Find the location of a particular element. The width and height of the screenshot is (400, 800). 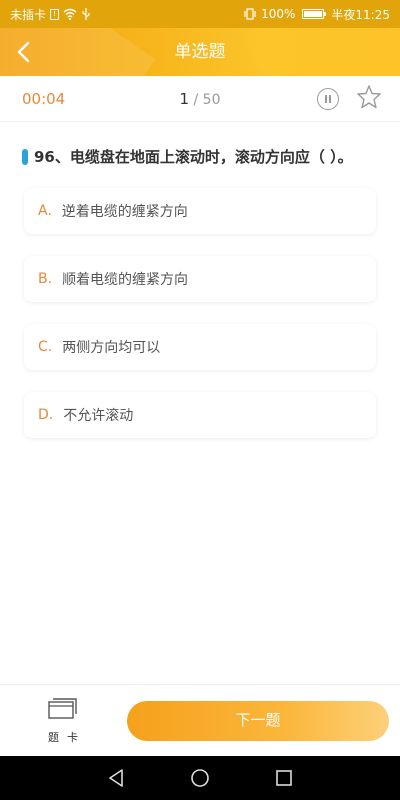

vibrate-icon is located at coordinates (250, 14).